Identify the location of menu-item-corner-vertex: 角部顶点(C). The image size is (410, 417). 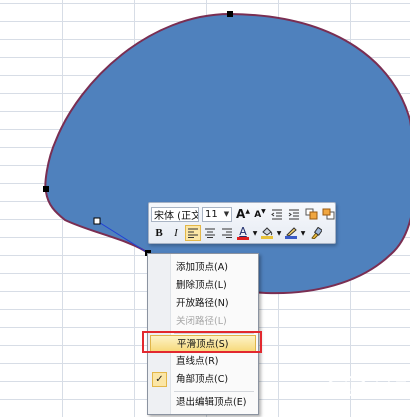
(203, 379).